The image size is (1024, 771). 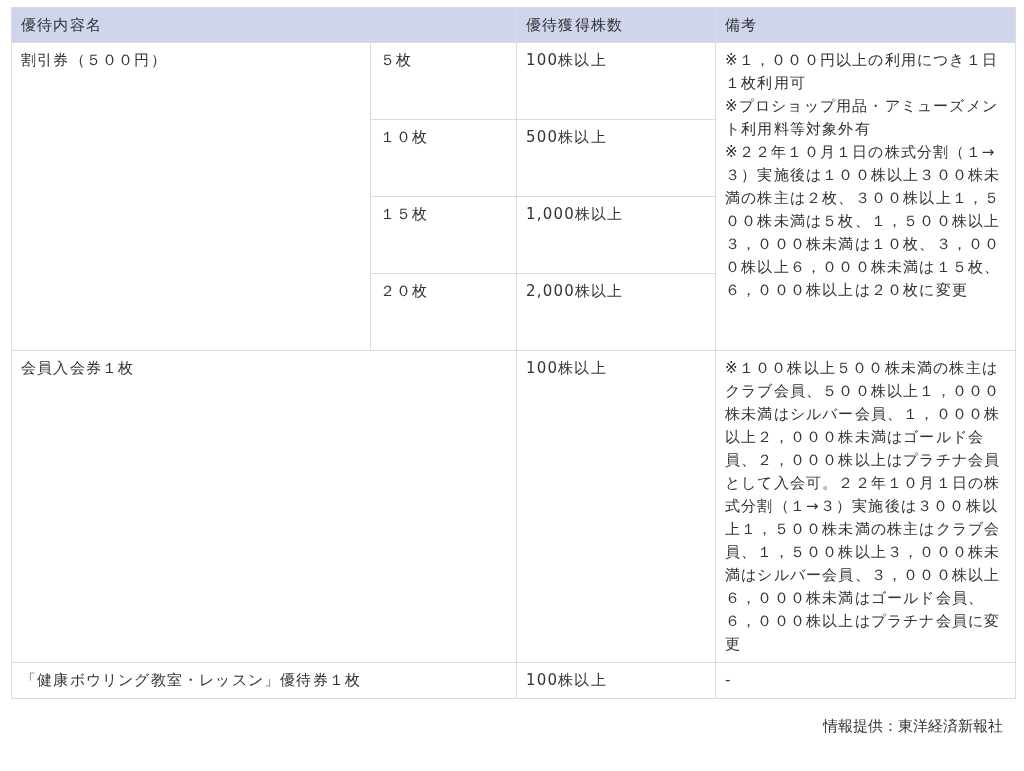 I want to click on source-credit: 情報提供：東洋経済新報社, so click(x=913, y=726).